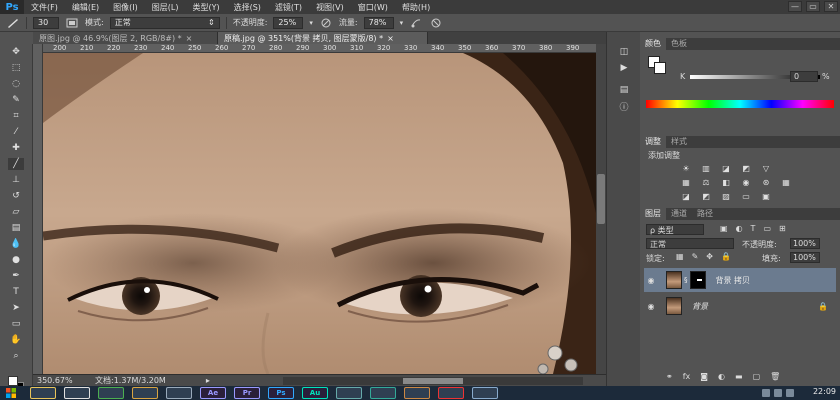 The image size is (840, 400). I want to click on brush-size-picker: 30, so click(46, 22).